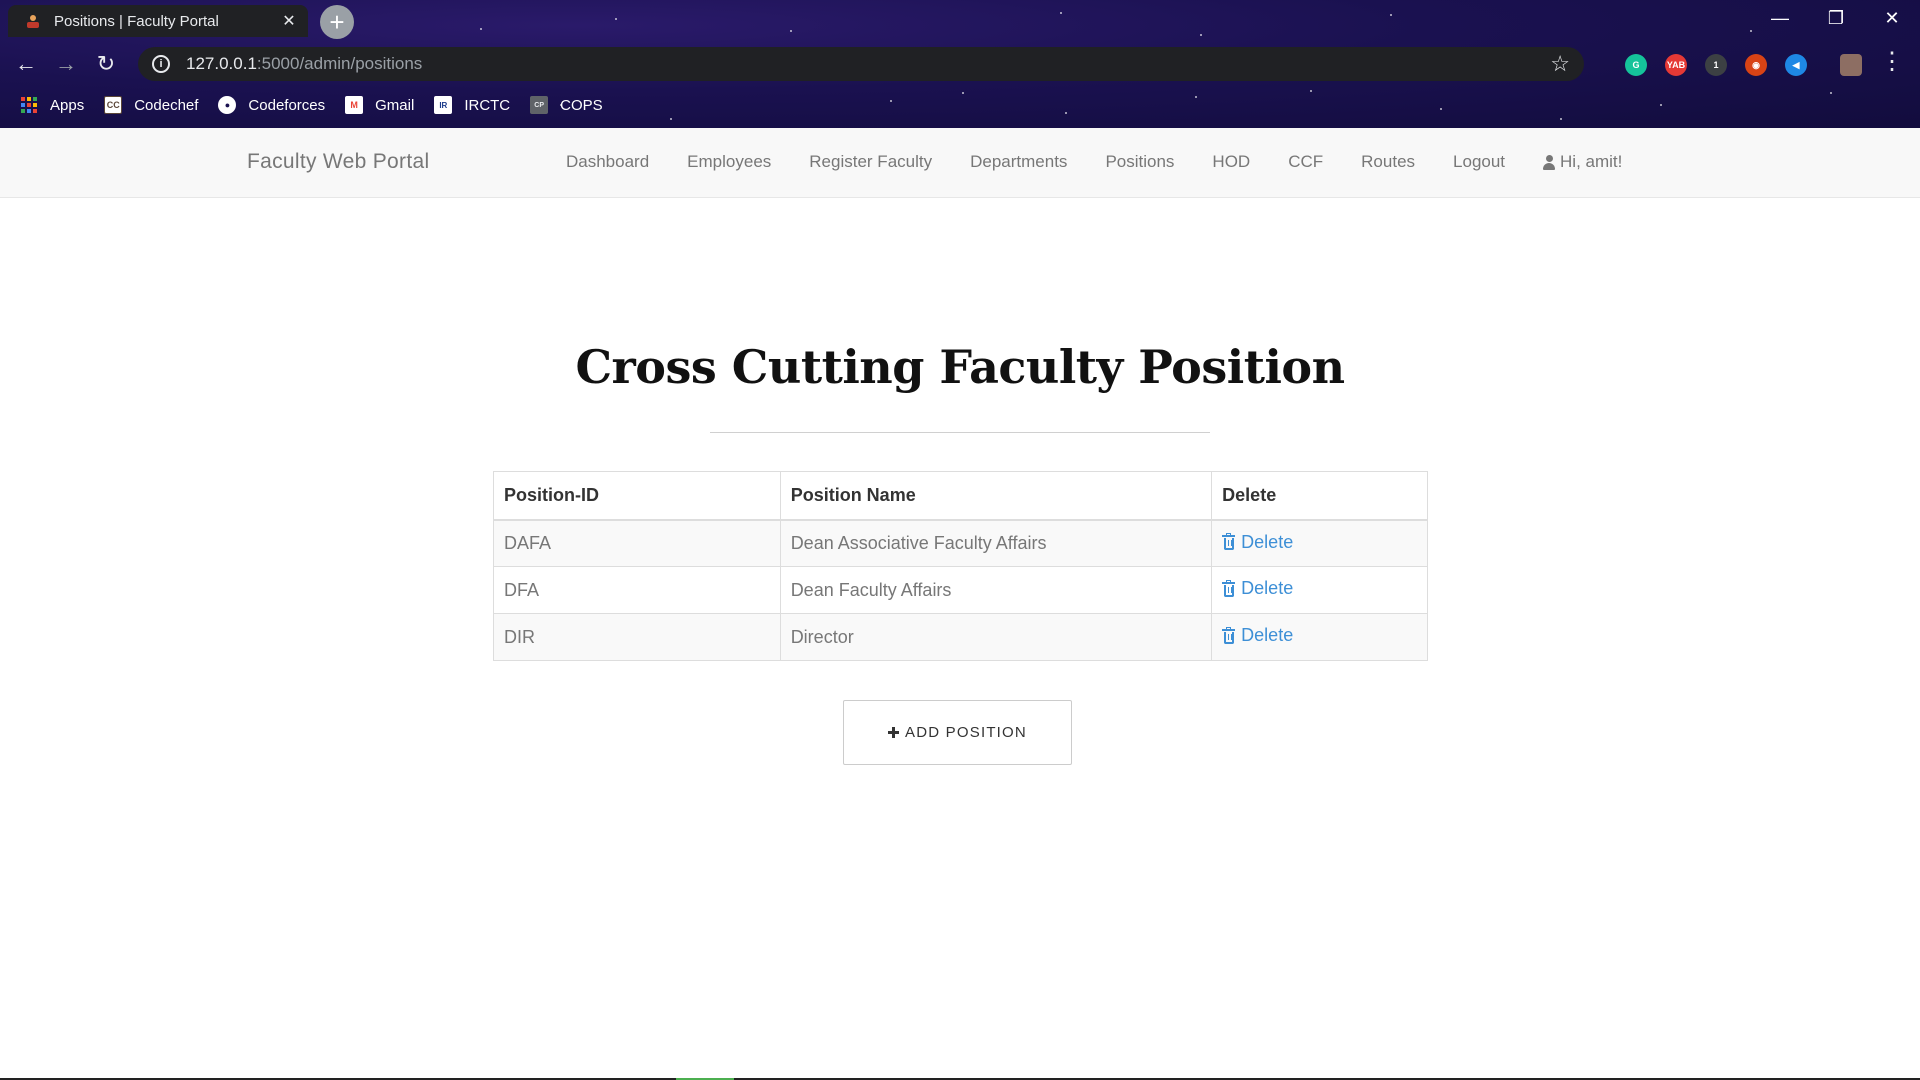  What do you see at coordinates (1479, 162) in the screenshot?
I see `nav-logout: Logout` at bounding box center [1479, 162].